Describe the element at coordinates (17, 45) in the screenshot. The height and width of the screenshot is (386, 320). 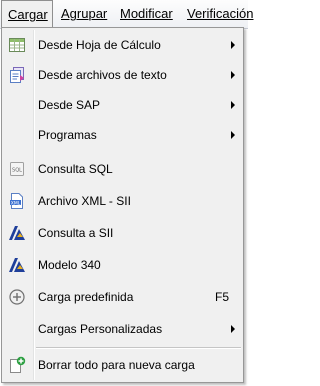
I see `spreadsheet-icon` at that location.